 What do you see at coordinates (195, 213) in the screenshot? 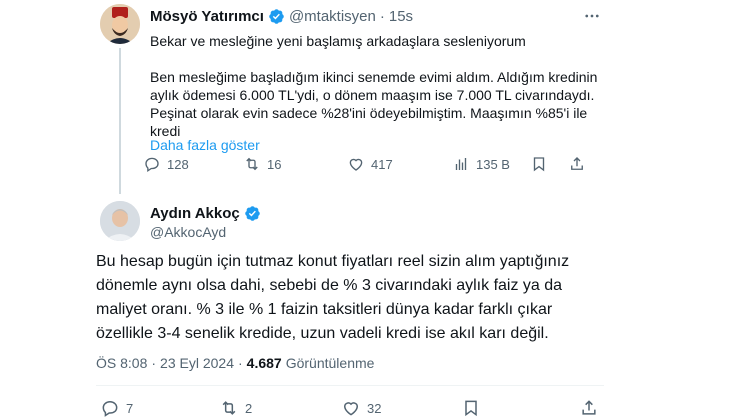
I see `author-name: Aydın Akkoç` at bounding box center [195, 213].